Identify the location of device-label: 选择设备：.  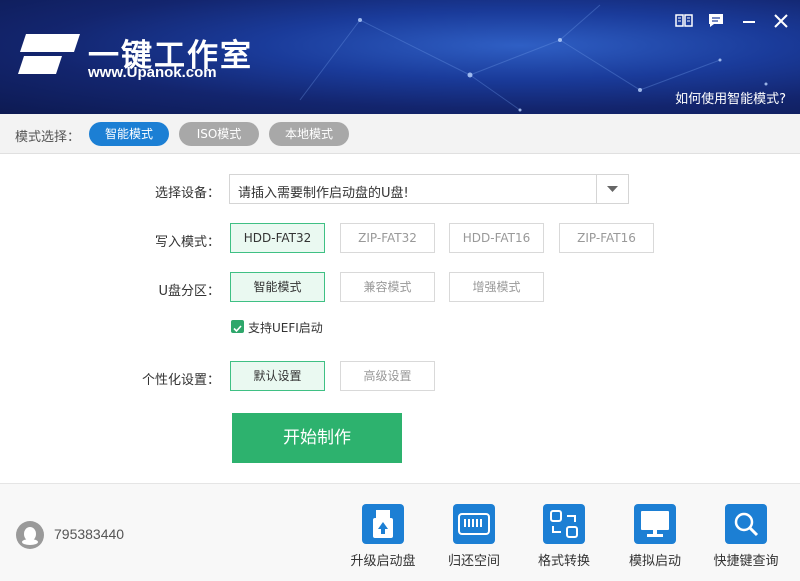
(187, 193).